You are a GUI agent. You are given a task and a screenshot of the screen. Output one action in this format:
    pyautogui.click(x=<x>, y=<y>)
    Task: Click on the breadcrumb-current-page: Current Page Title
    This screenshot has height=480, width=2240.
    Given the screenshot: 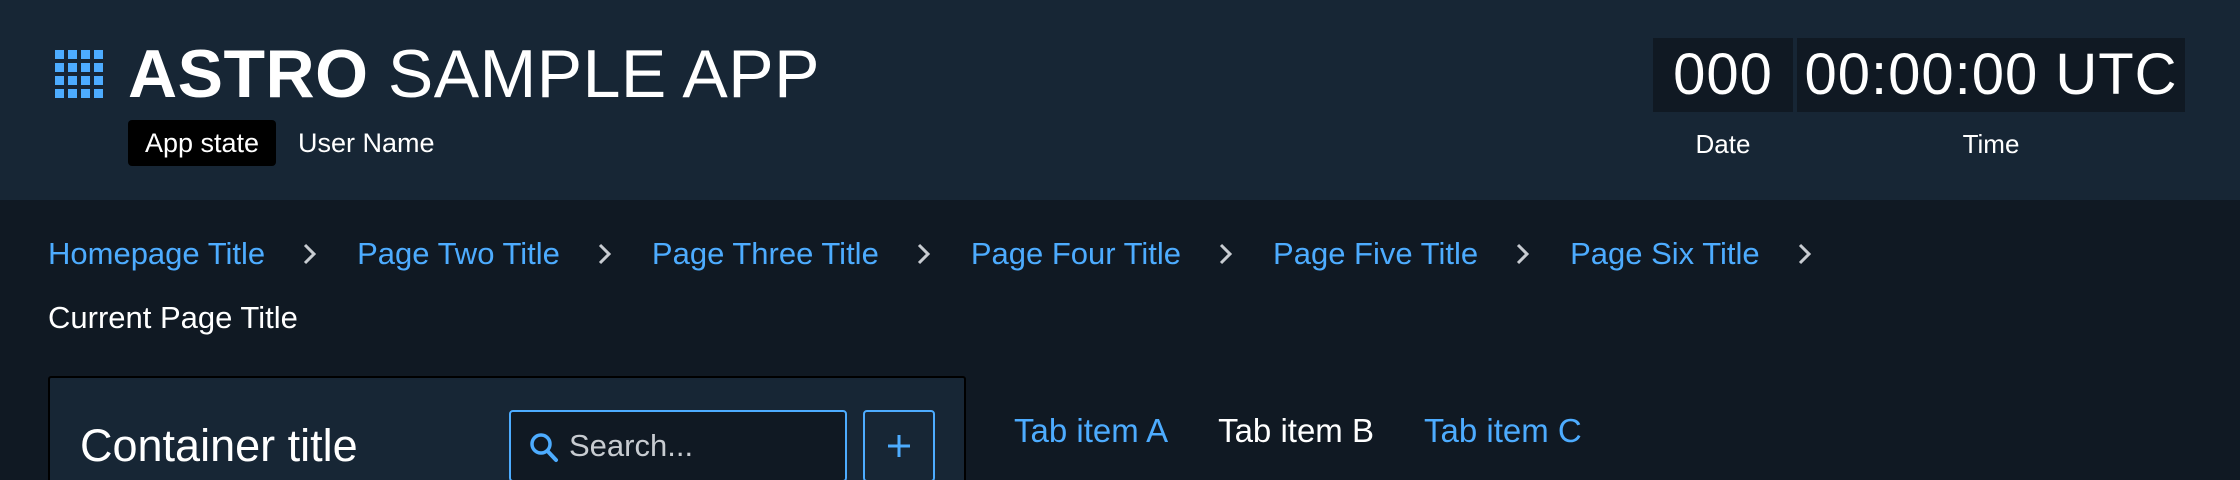 What is the action you would take?
    pyautogui.click(x=173, y=317)
    